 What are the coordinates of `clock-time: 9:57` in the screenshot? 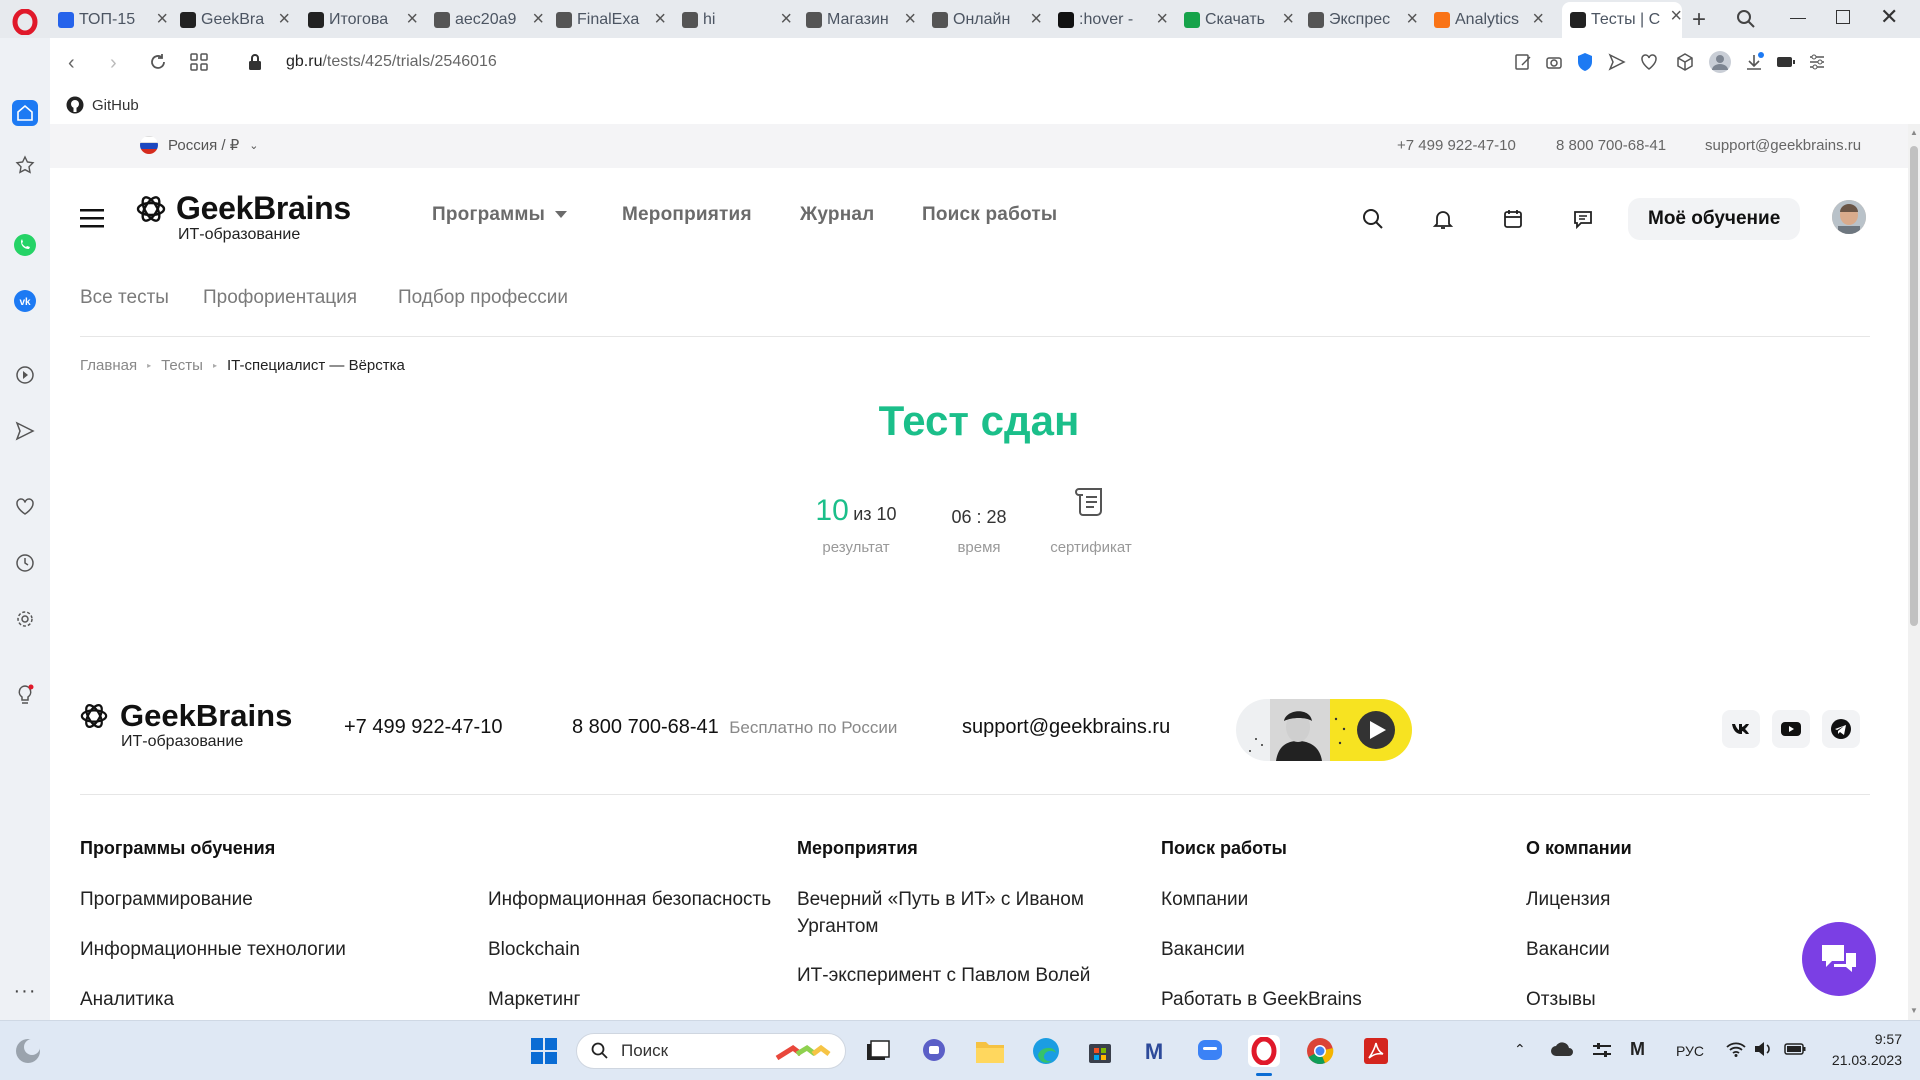 It's located at (1862, 1039).